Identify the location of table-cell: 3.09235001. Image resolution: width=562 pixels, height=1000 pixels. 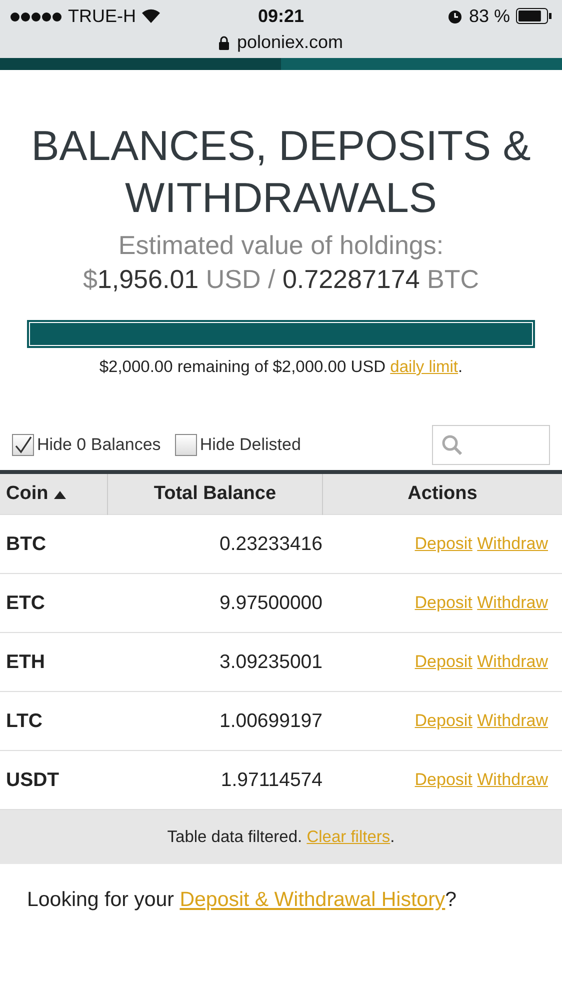
(215, 662).